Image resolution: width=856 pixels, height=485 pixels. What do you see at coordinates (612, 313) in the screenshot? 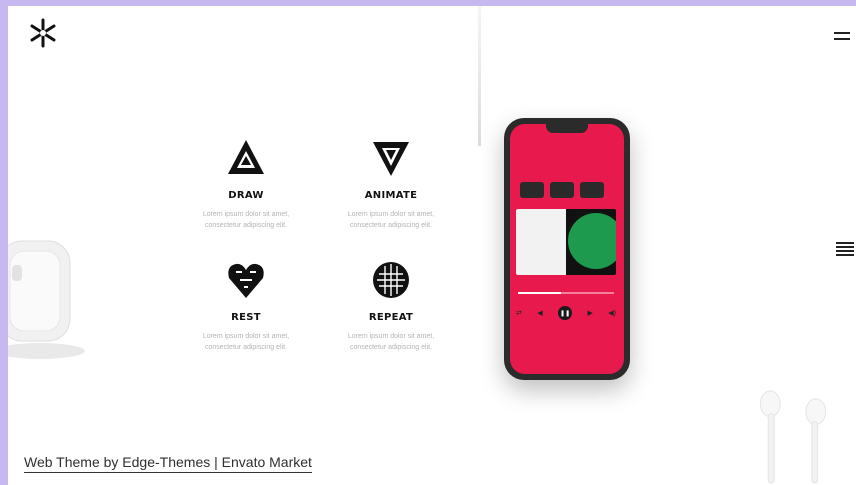
I see `volume-icon: ◀)` at bounding box center [612, 313].